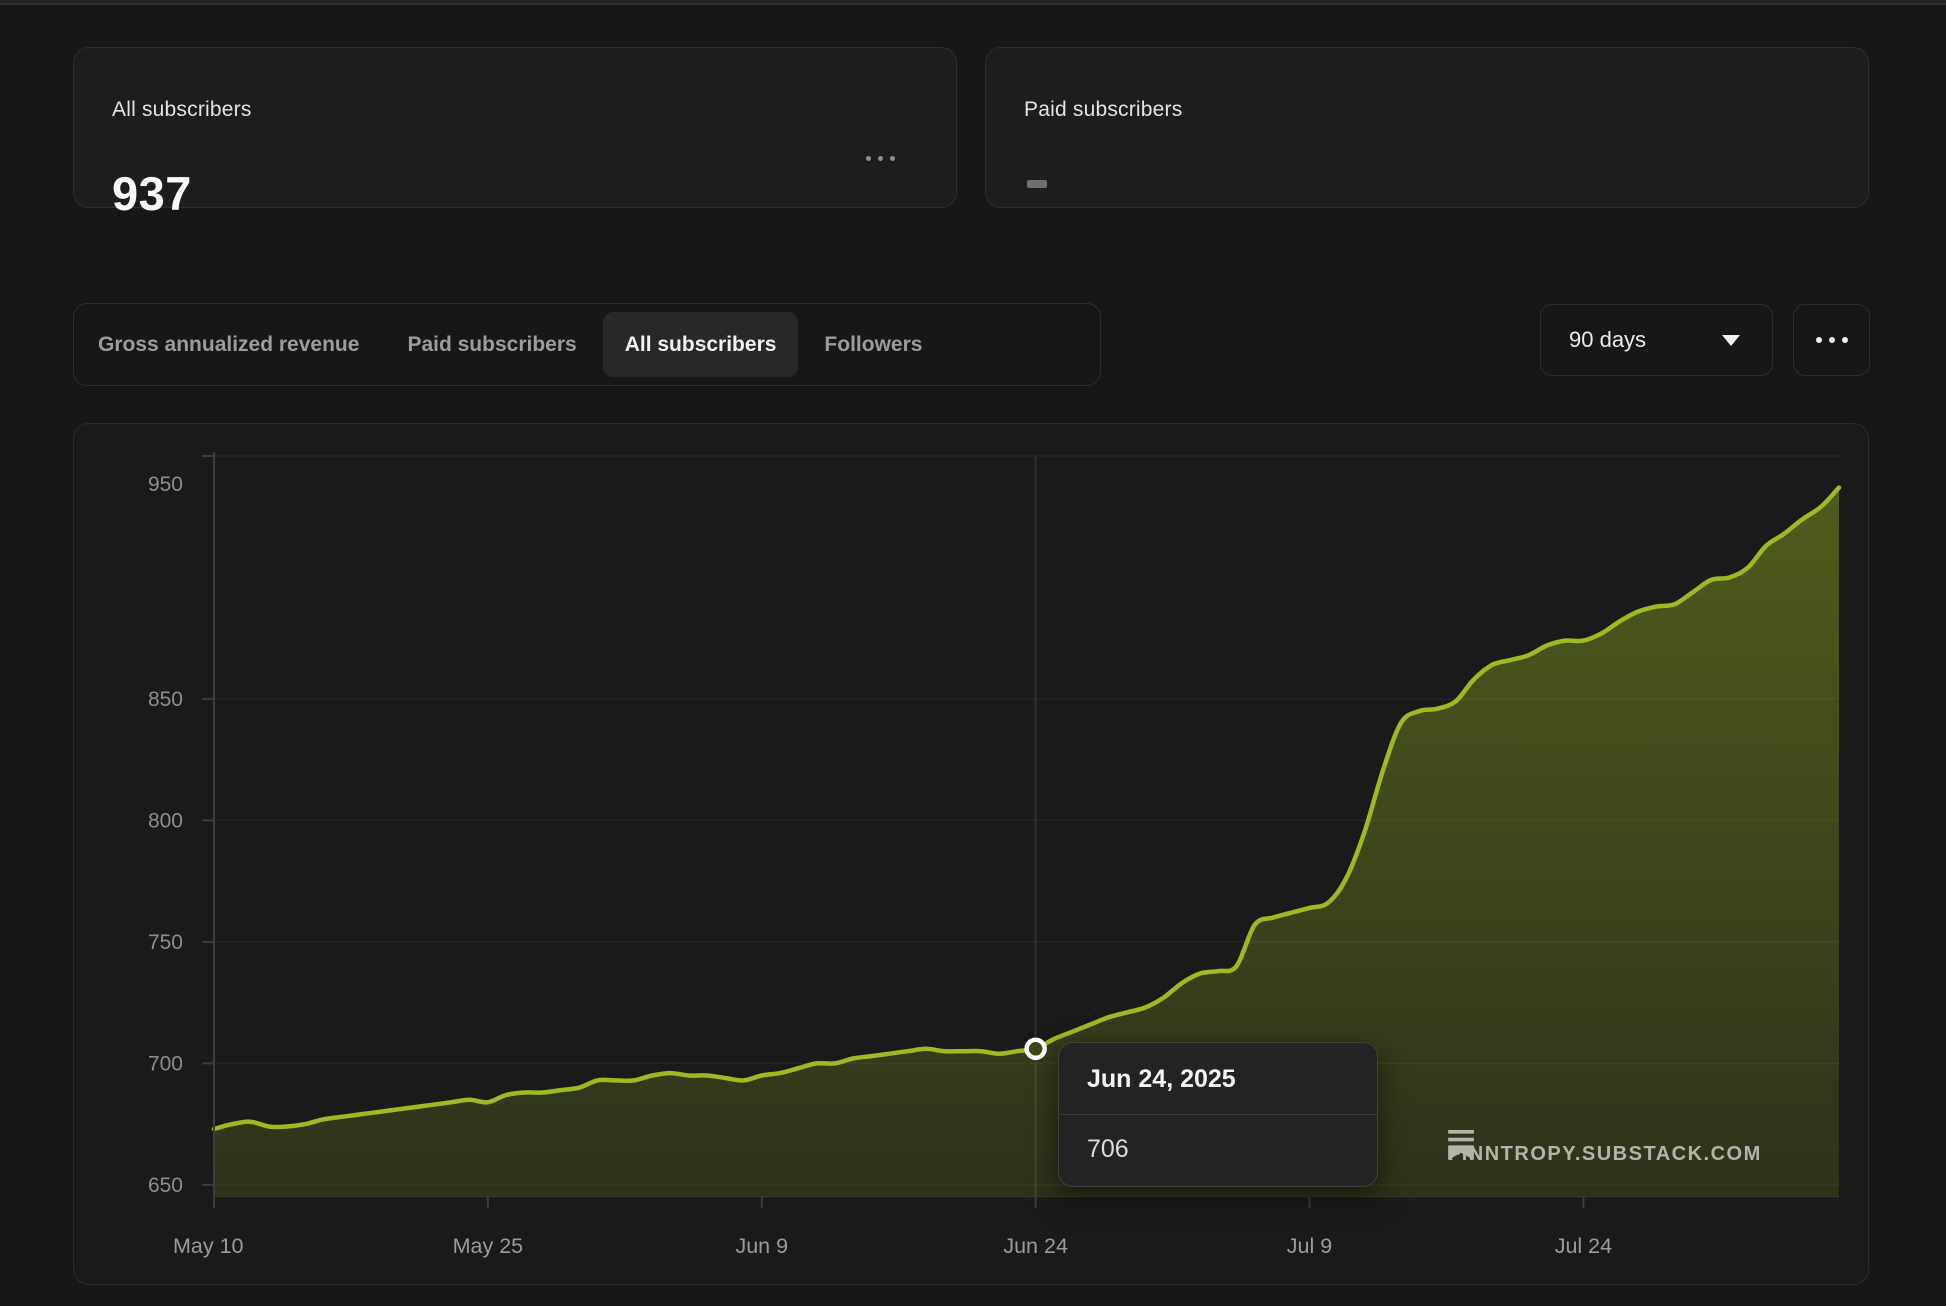 Image resolution: width=1946 pixels, height=1306 pixels. What do you see at coordinates (1309, 1246) in the screenshot?
I see `svg-text: Jul 9` at bounding box center [1309, 1246].